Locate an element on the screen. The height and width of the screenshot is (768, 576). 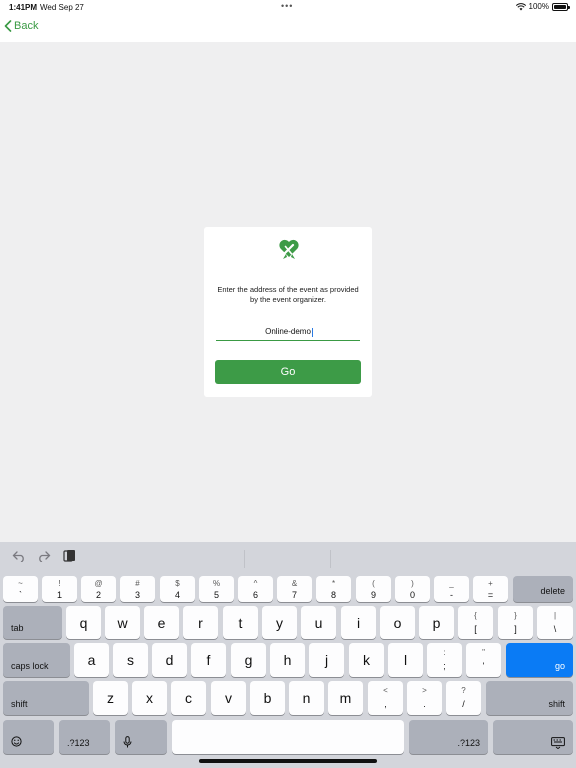
key-grave: ~ ` is located at coordinates (20, 589).